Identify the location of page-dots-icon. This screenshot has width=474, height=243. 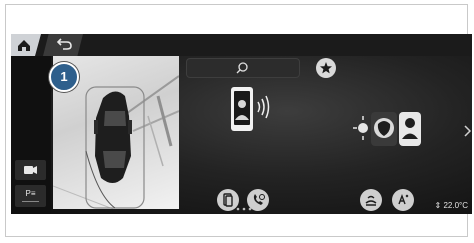
(244, 209).